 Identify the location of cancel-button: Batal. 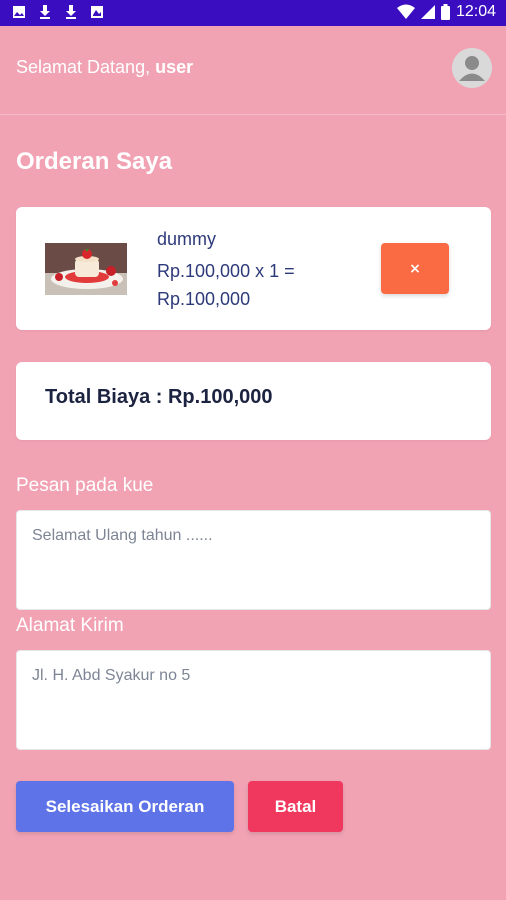
(295, 806).